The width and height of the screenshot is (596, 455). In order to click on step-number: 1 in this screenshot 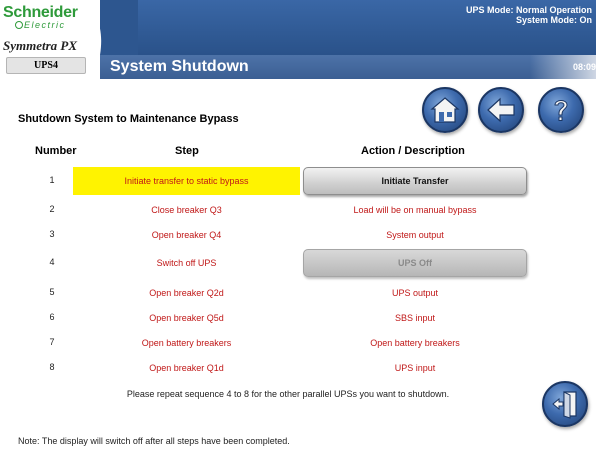, I will do `click(52, 180)`.